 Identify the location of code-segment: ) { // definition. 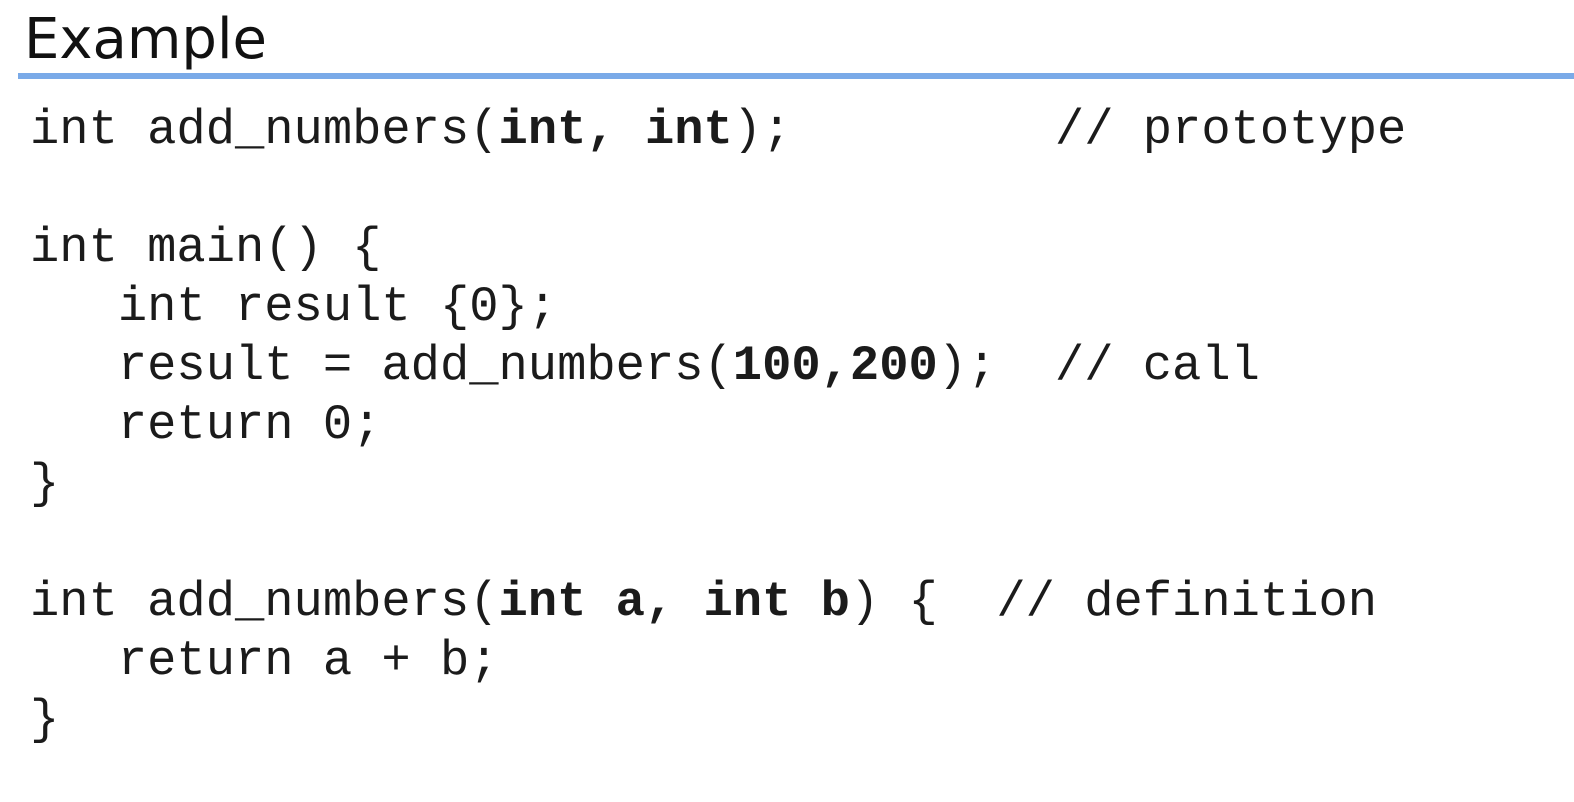
(1113, 602).